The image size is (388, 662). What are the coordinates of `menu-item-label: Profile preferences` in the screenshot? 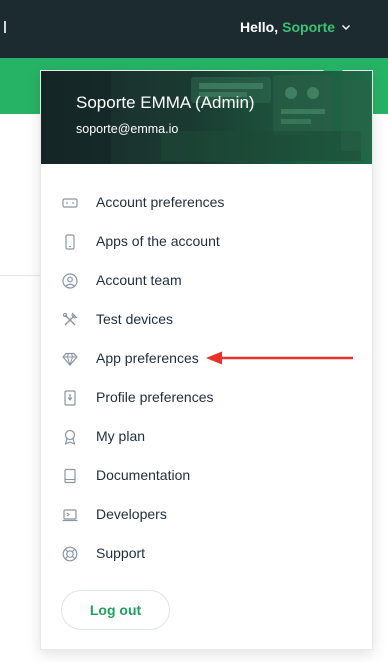 It's located at (155, 397).